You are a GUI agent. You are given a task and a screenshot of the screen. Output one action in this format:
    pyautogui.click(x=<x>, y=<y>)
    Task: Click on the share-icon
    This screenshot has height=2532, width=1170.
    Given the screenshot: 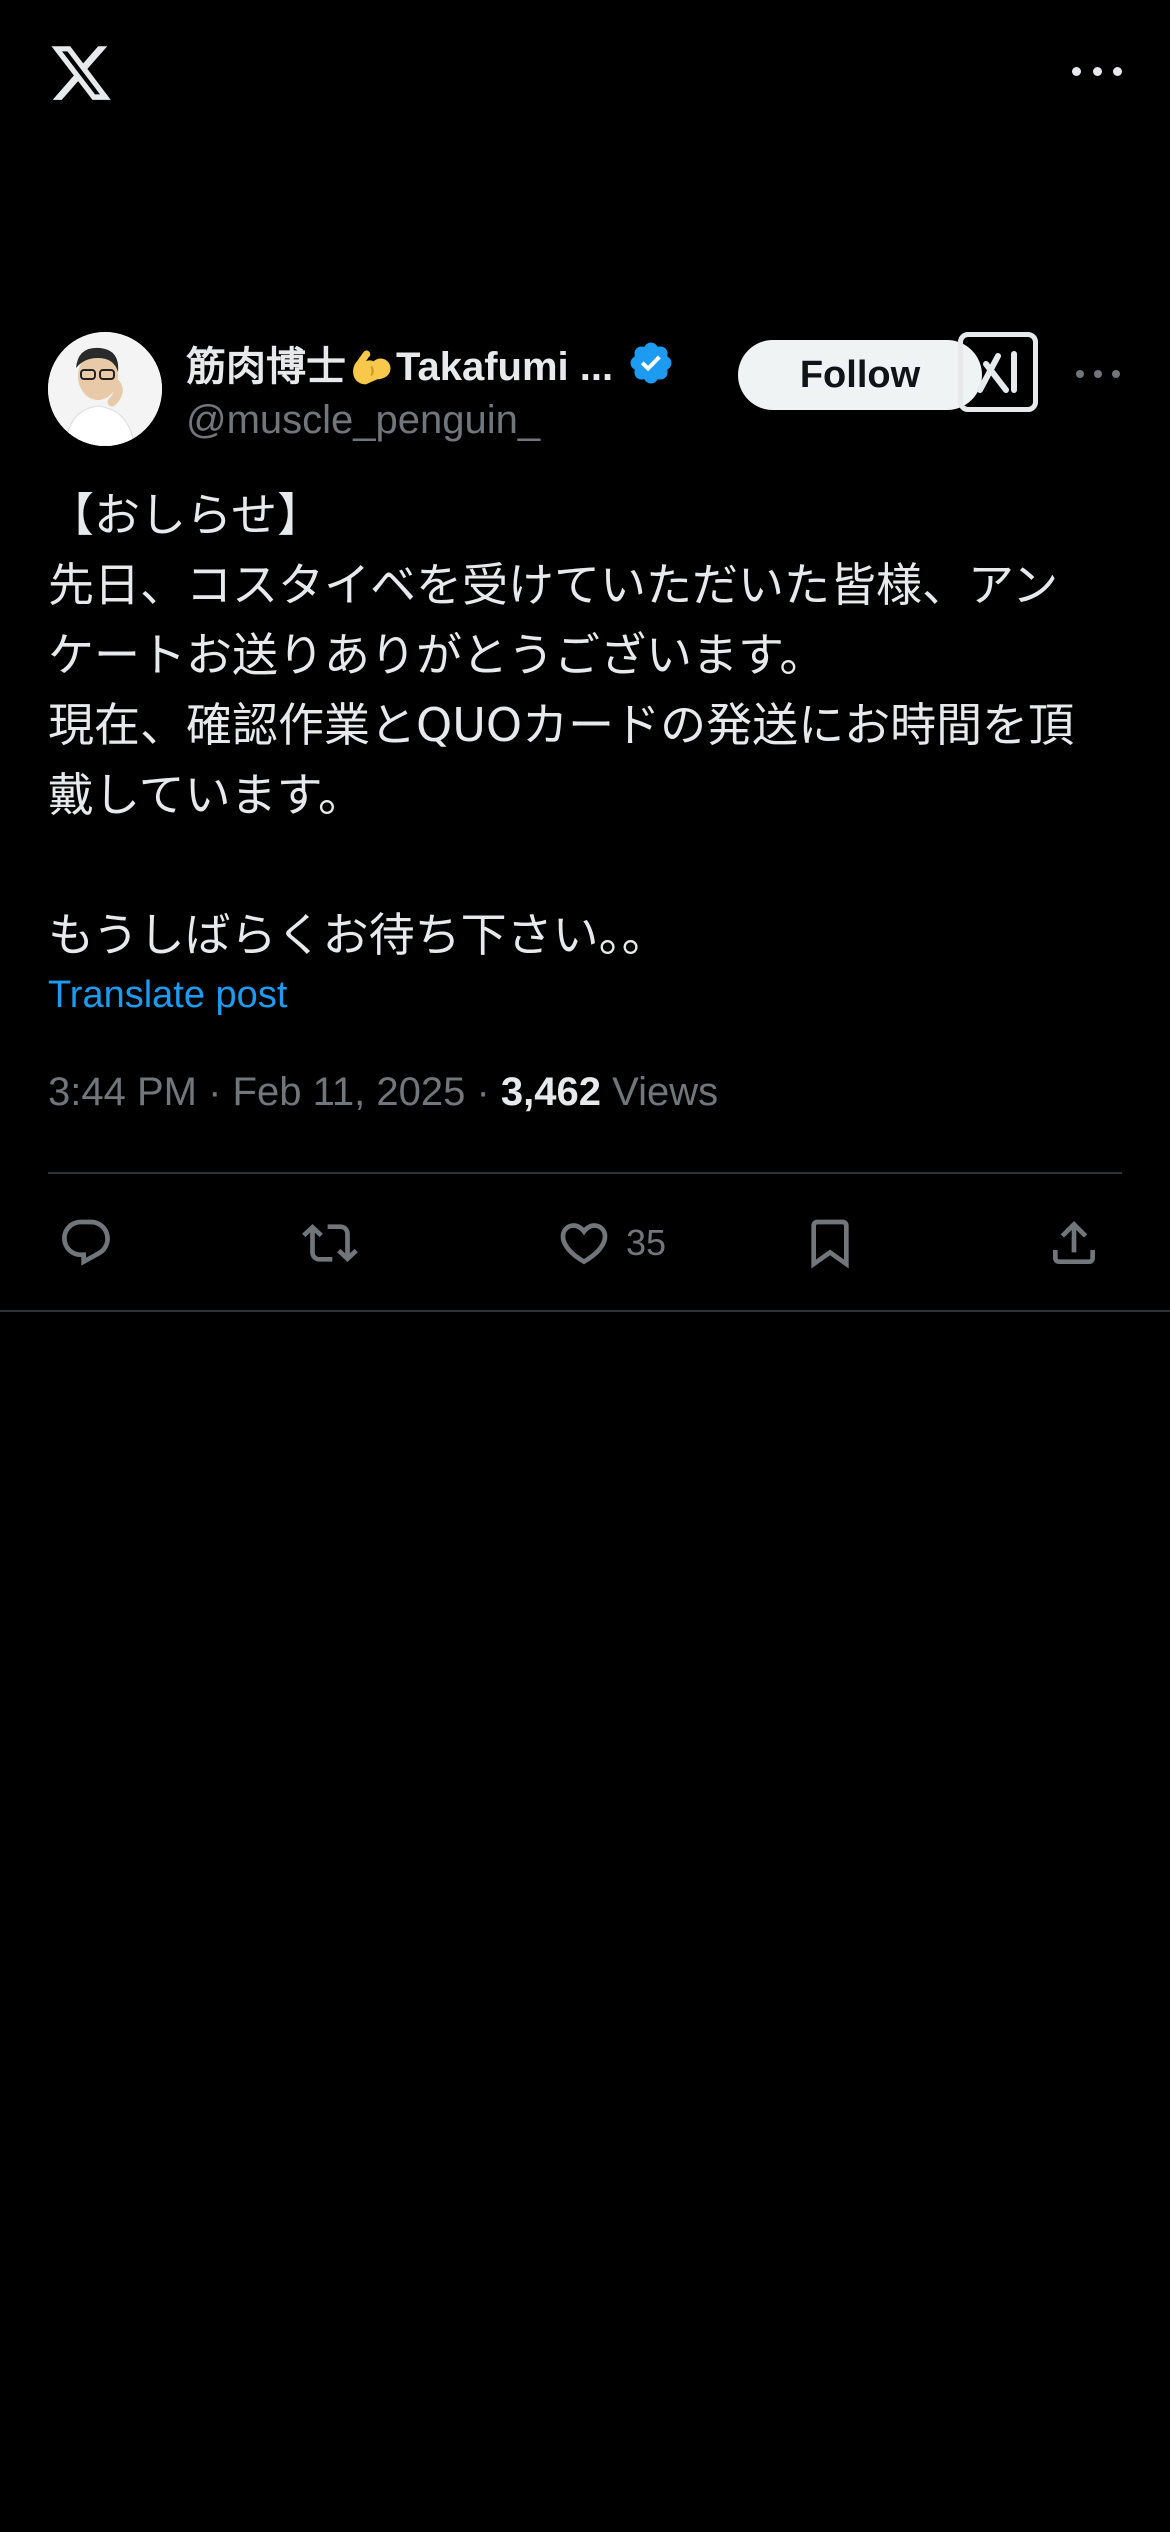 What is the action you would take?
    pyautogui.click(x=1074, y=1242)
    